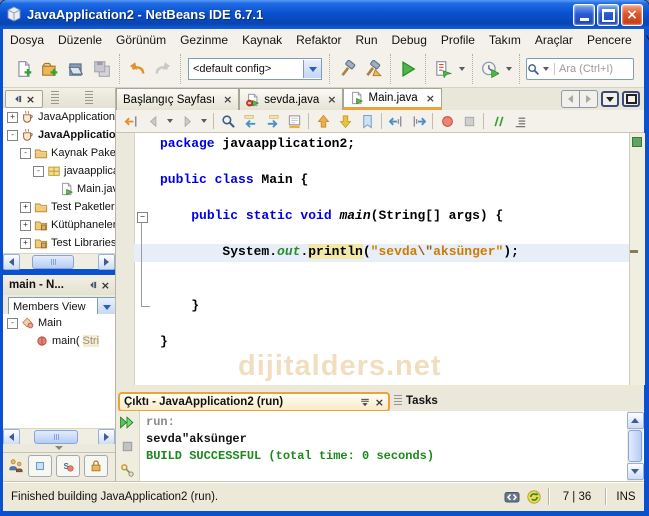  What do you see at coordinates (127, 471) in the screenshot?
I see `ant-settings-icon` at bounding box center [127, 471].